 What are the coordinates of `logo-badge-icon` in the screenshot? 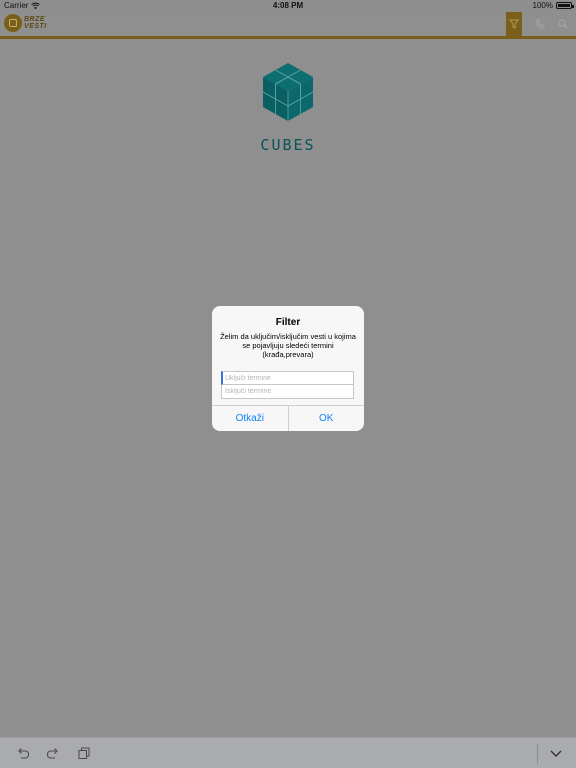 It's located at (13, 23).